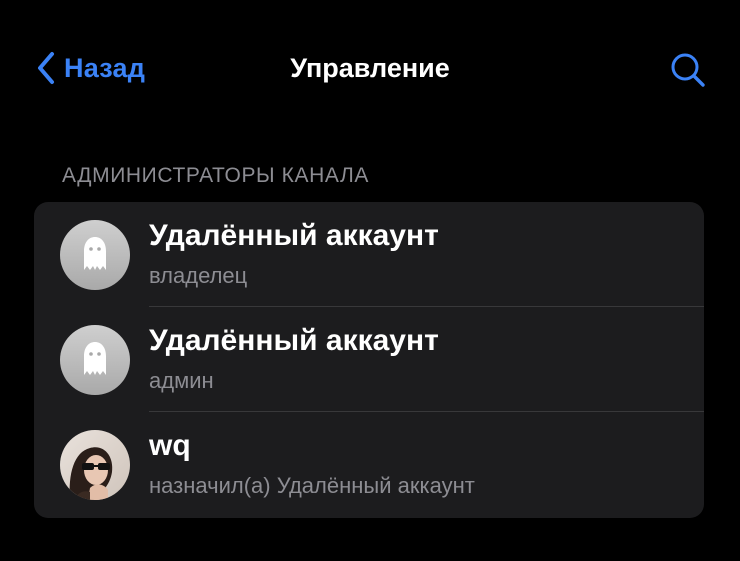 The image size is (740, 561). I want to click on section-header: АДМИНИСТРАТОРЫ КАНАЛА, so click(215, 175).